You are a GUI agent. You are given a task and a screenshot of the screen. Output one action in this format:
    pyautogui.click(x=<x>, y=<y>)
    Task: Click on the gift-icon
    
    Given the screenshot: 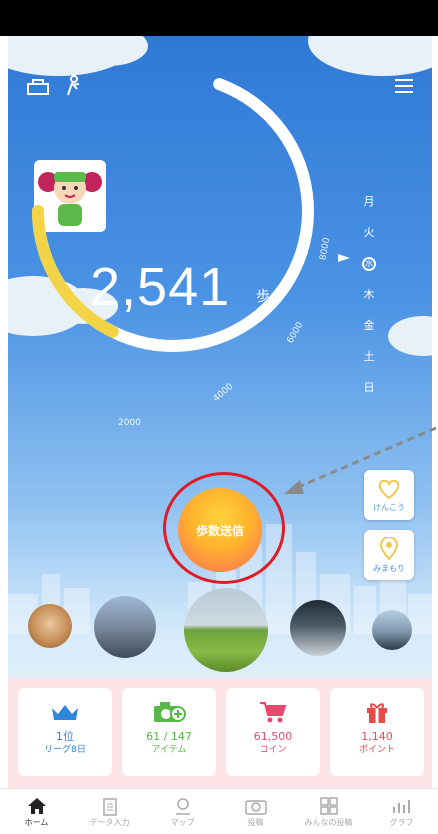 What is the action you would take?
    pyautogui.click(x=377, y=712)
    